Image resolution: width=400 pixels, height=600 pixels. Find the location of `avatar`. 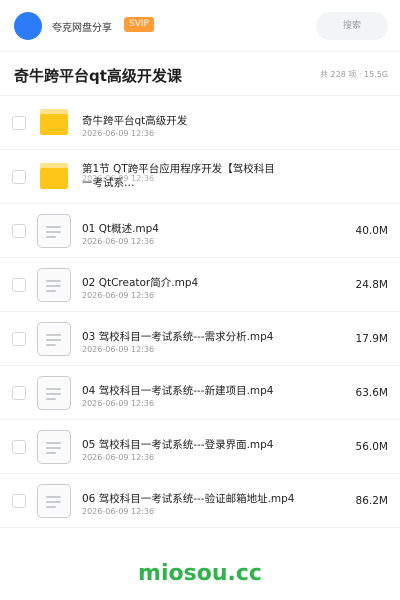

avatar is located at coordinates (28, 26).